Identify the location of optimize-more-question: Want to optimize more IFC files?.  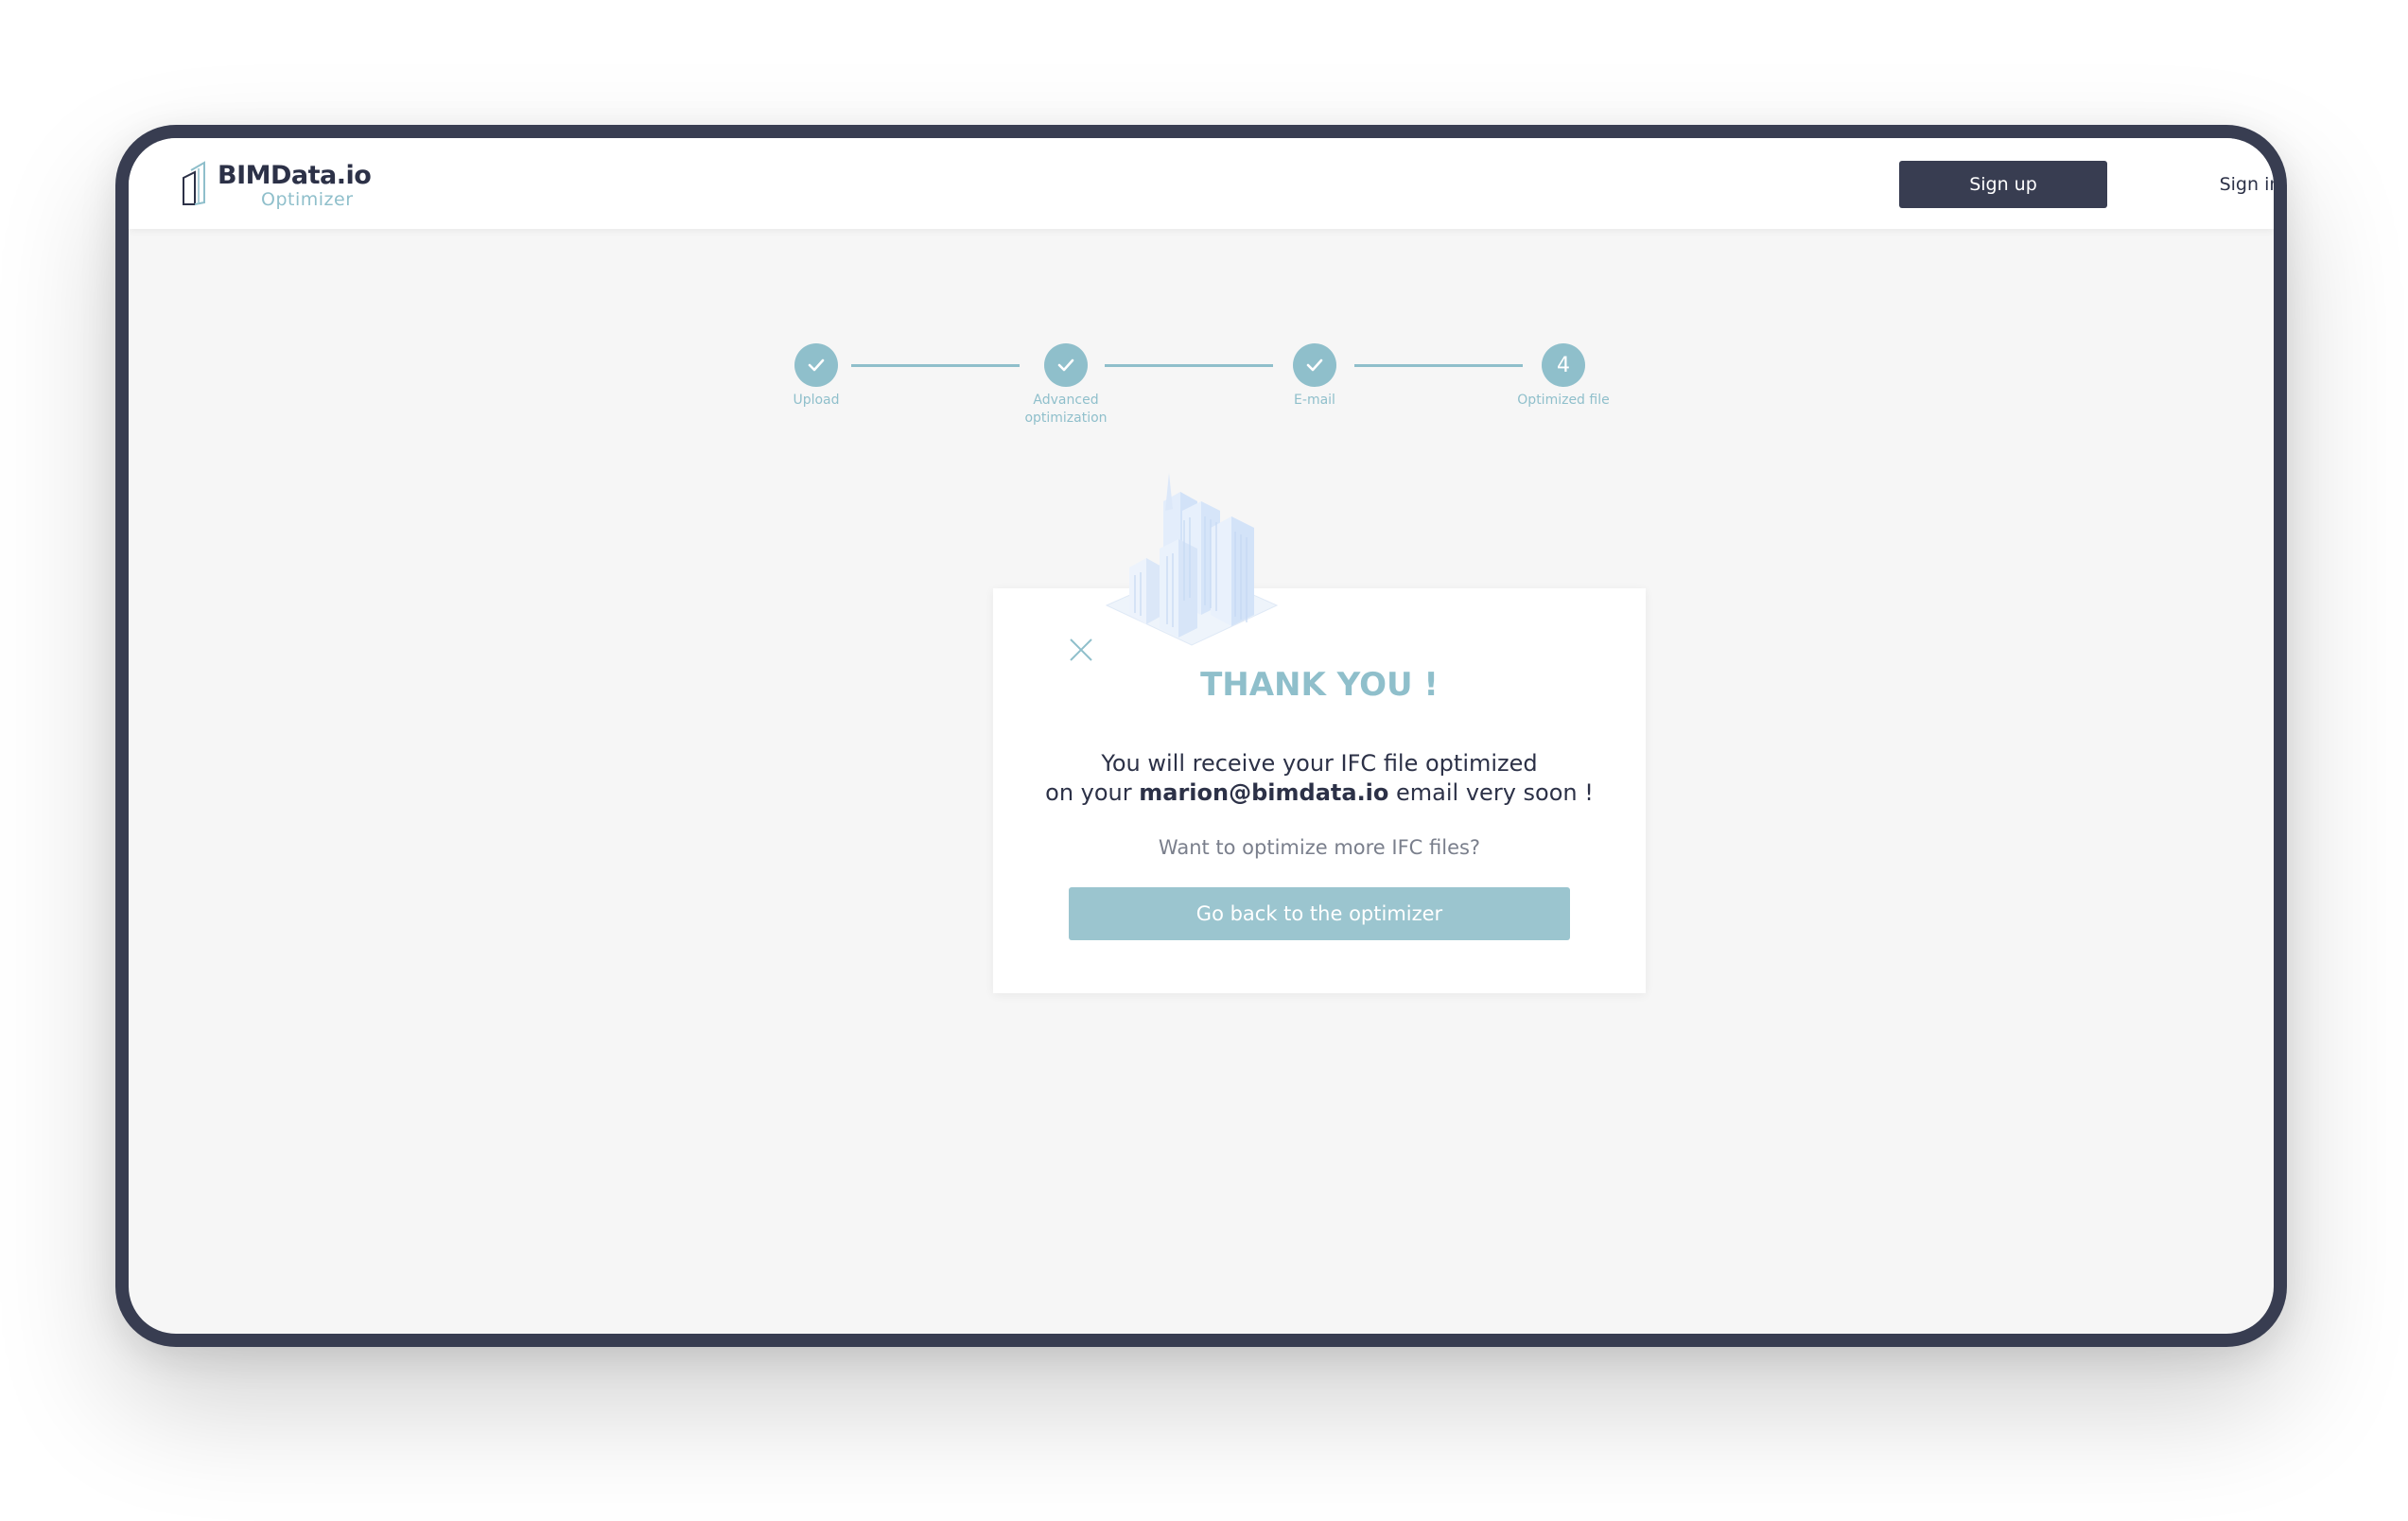
(1319, 848).